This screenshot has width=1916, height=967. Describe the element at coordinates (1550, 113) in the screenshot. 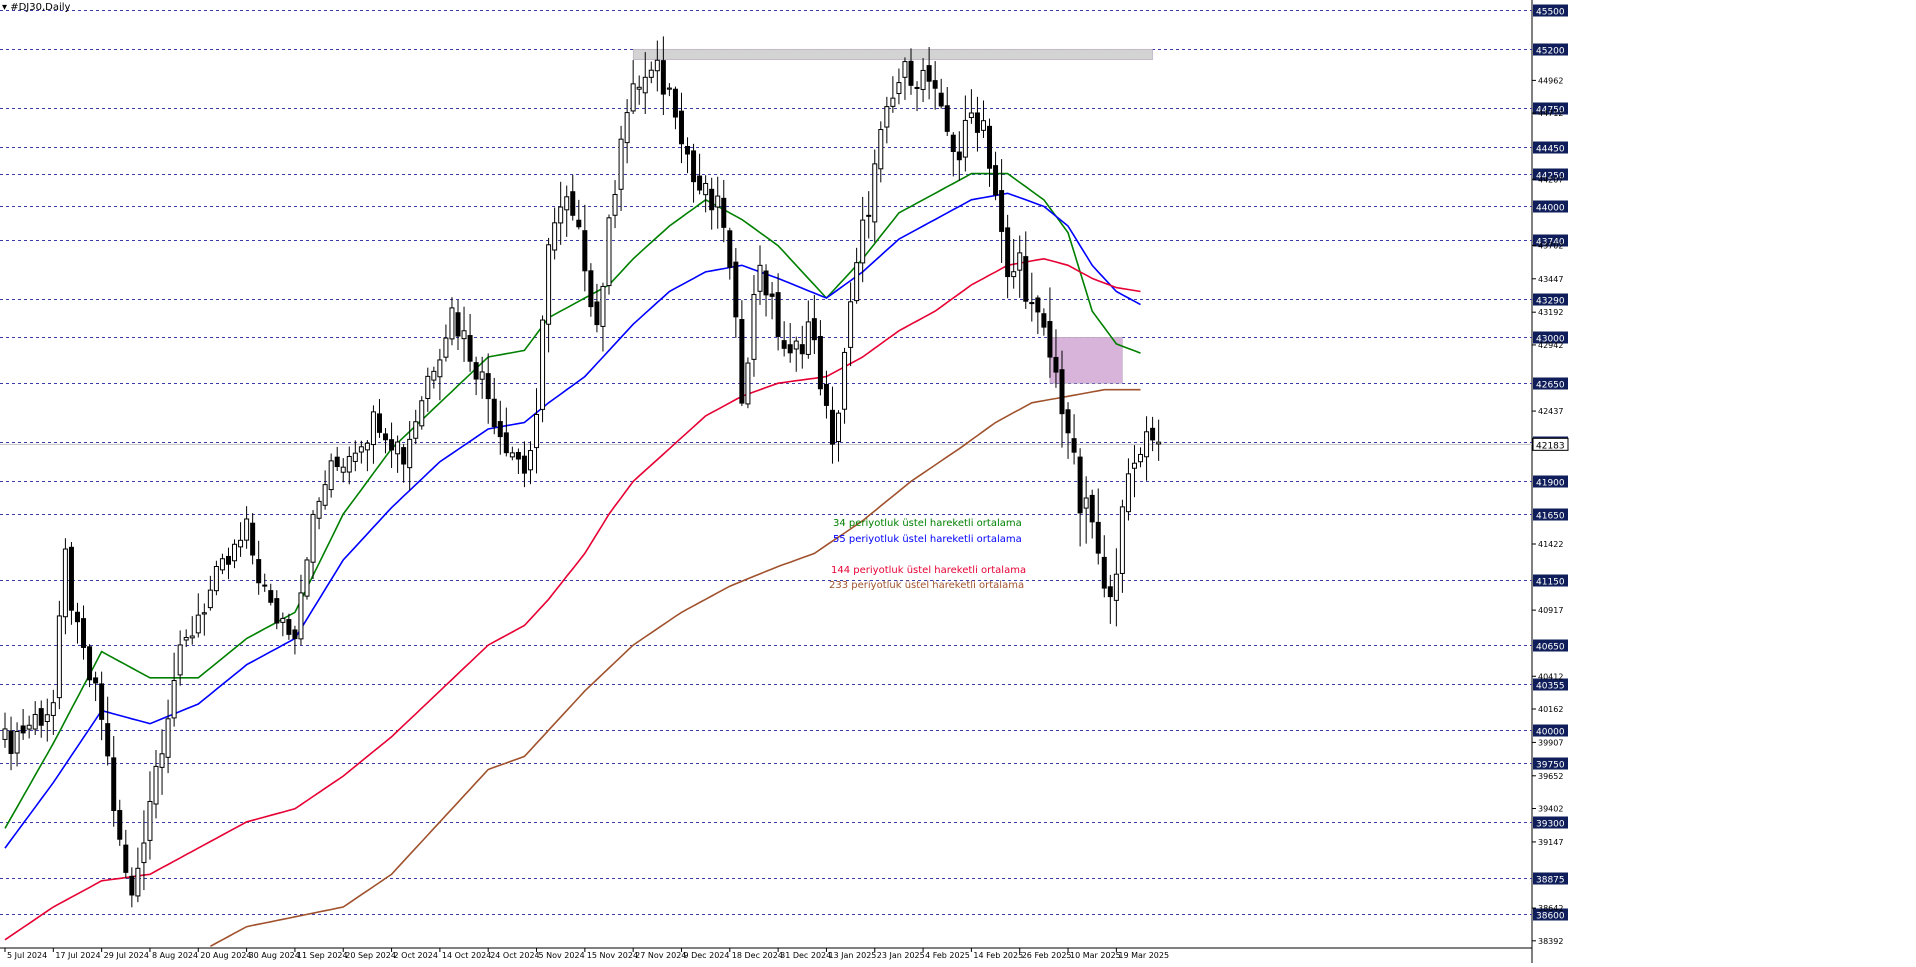

I see `minor-tick-label: 44712` at that location.